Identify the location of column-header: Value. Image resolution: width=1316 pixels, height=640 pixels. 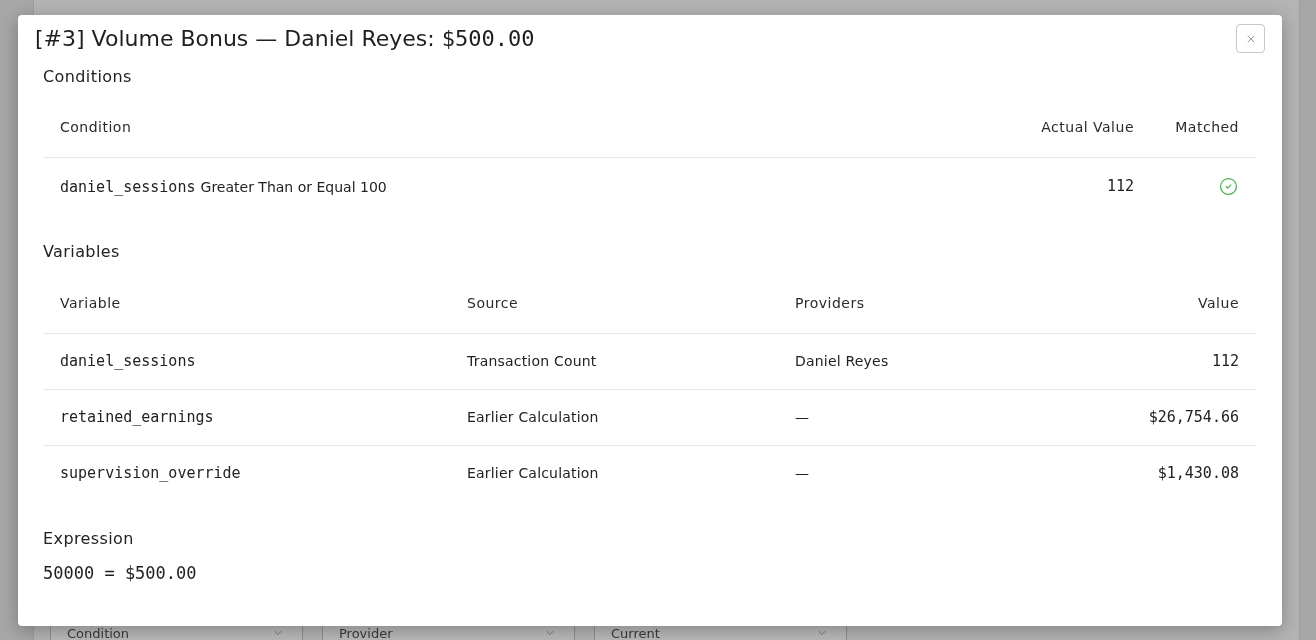
(1218, 303).